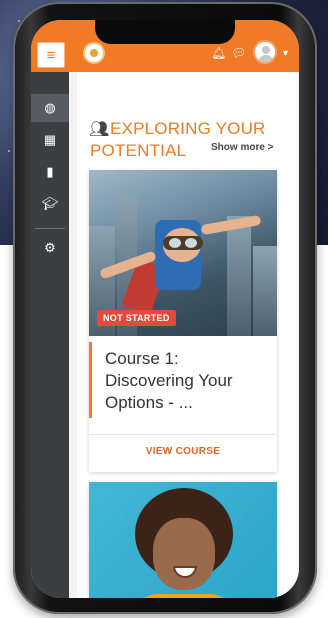  Describe the element at coordinates (50, 204) in the screenshot. I see `graduation-cap-icon: 🎓︎` at that location.